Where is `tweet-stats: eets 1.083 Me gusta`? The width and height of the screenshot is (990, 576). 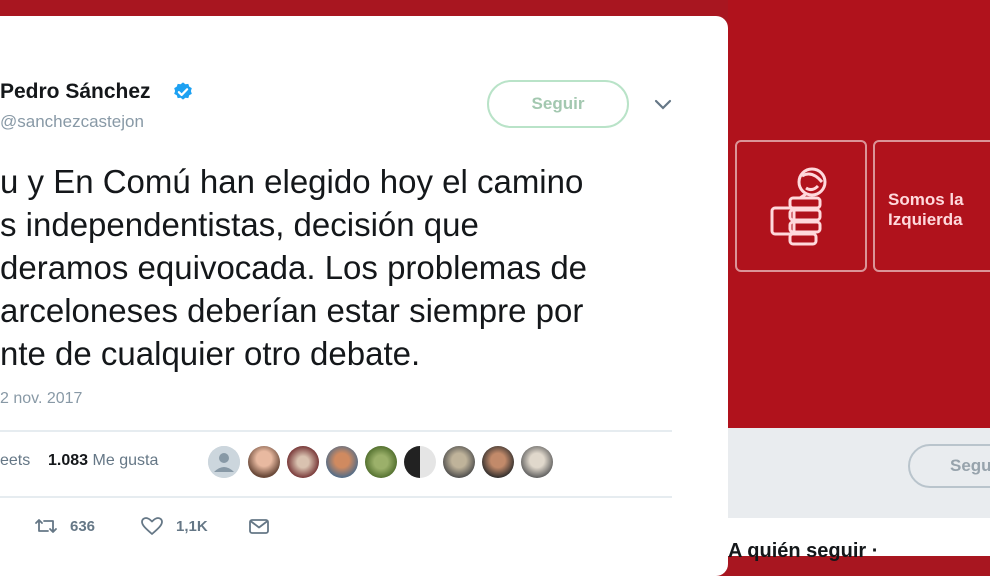
tweet-stats: eets 1.083 Me gusta is located at coordinates (79, 461).